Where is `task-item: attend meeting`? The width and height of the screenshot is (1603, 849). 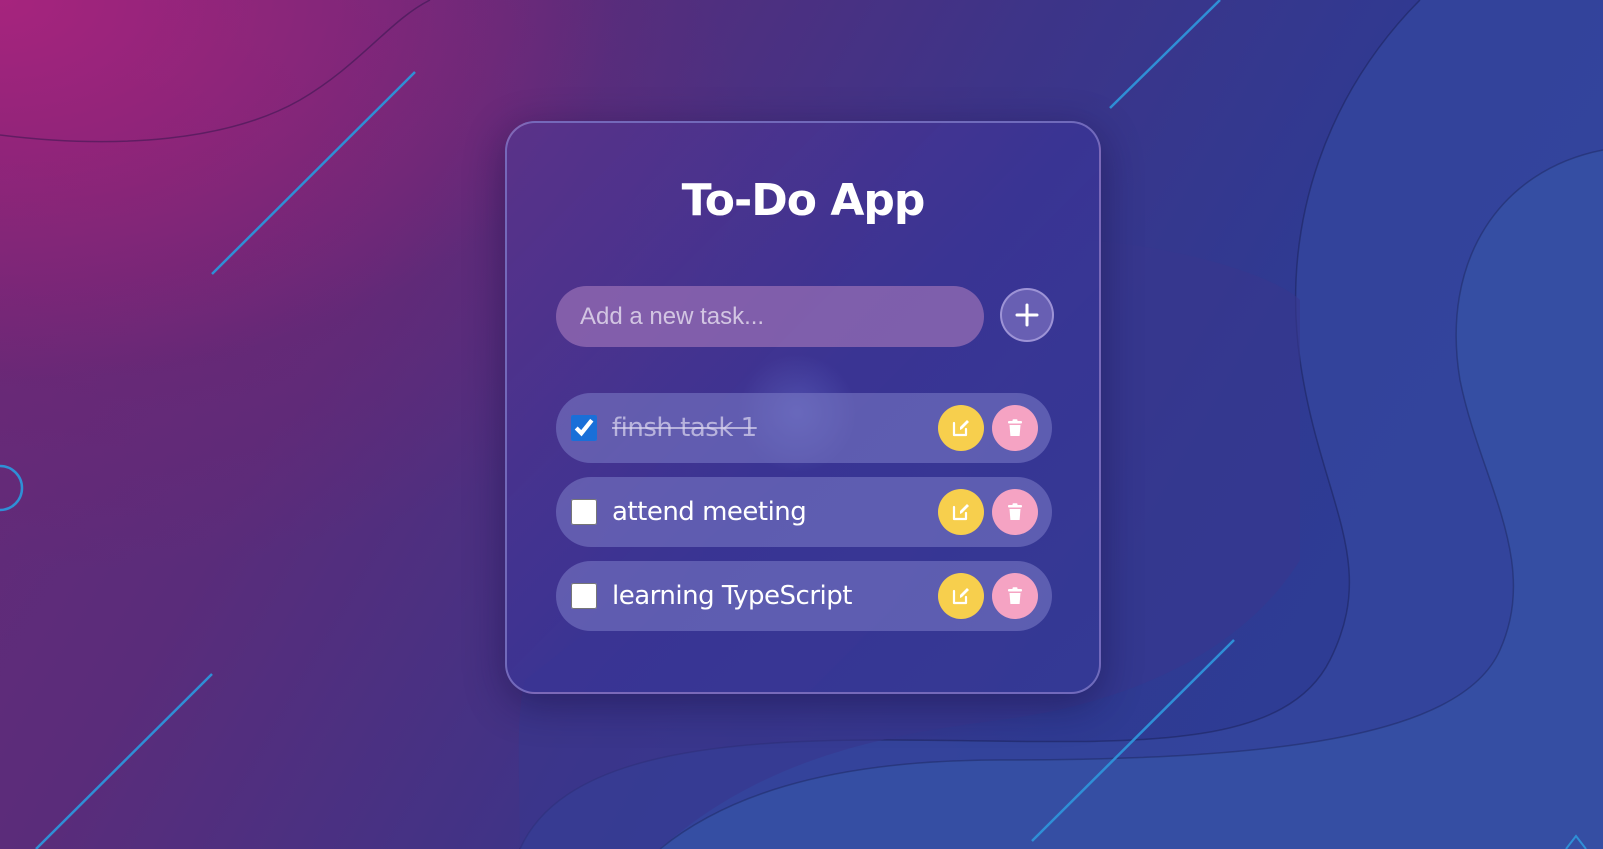
task-item: attend meeting is located at coordinates (804, 512).